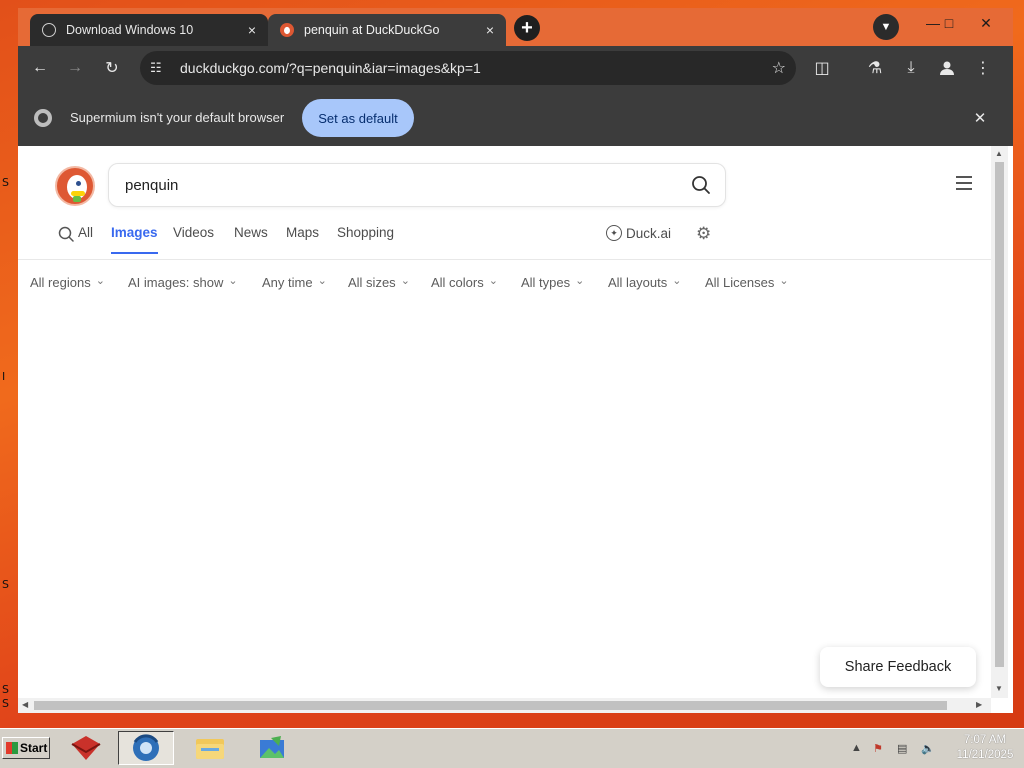 Image resolution: width=1024 pixels, height=768 pixels. What do you see at coordinates (985, 755) in the screenshot?
I see `clock-date: 11/21/2025` at bounding box center [985, 755].